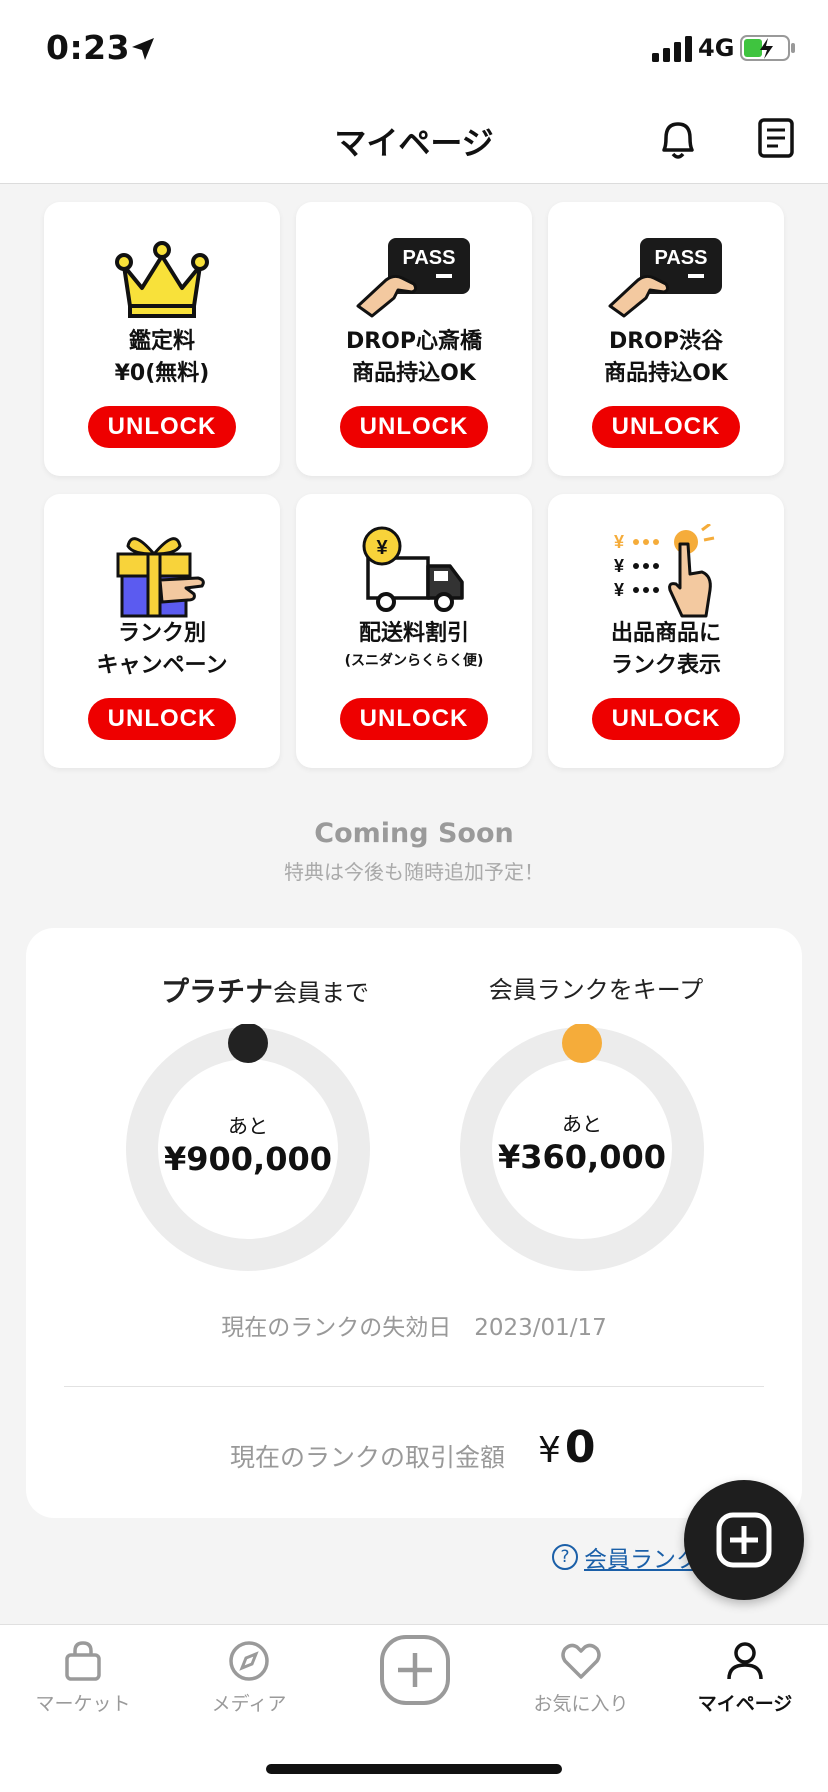  What do you see at coordinates (641, 1560) in the screenshot?
I see `rank-help-link-text: 会員ランク` at bounding box center [641, 1560].